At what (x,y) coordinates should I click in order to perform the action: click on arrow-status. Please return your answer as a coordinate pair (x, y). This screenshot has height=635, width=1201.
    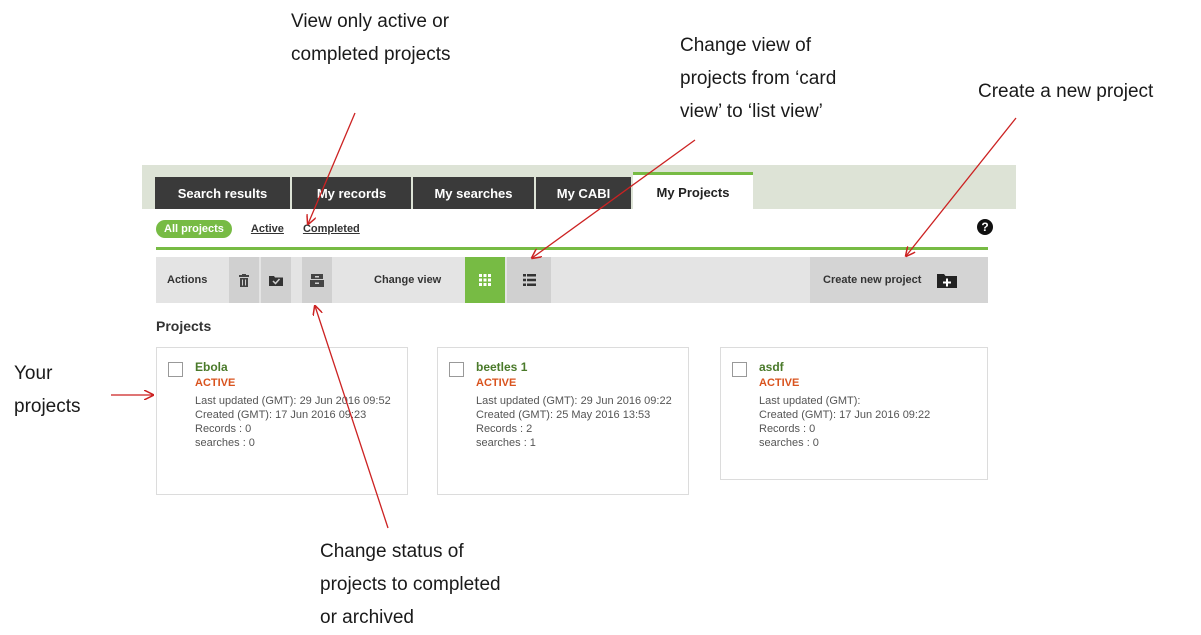
    Looking at the image, I should click on (352, 417).